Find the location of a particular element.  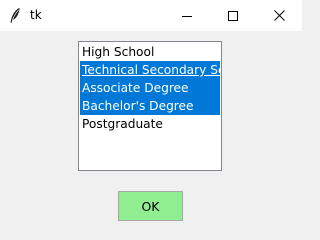

title-bar: tk is located at coordinates (151, 15).